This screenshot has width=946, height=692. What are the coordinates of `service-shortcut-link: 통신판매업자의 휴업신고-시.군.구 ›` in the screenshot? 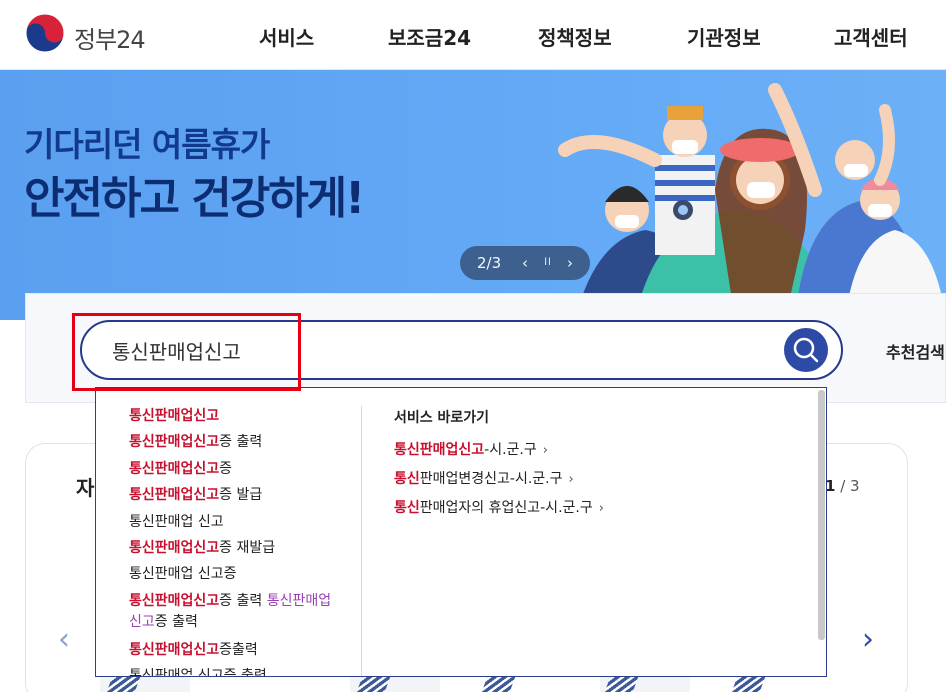 It's located at (499, 507).